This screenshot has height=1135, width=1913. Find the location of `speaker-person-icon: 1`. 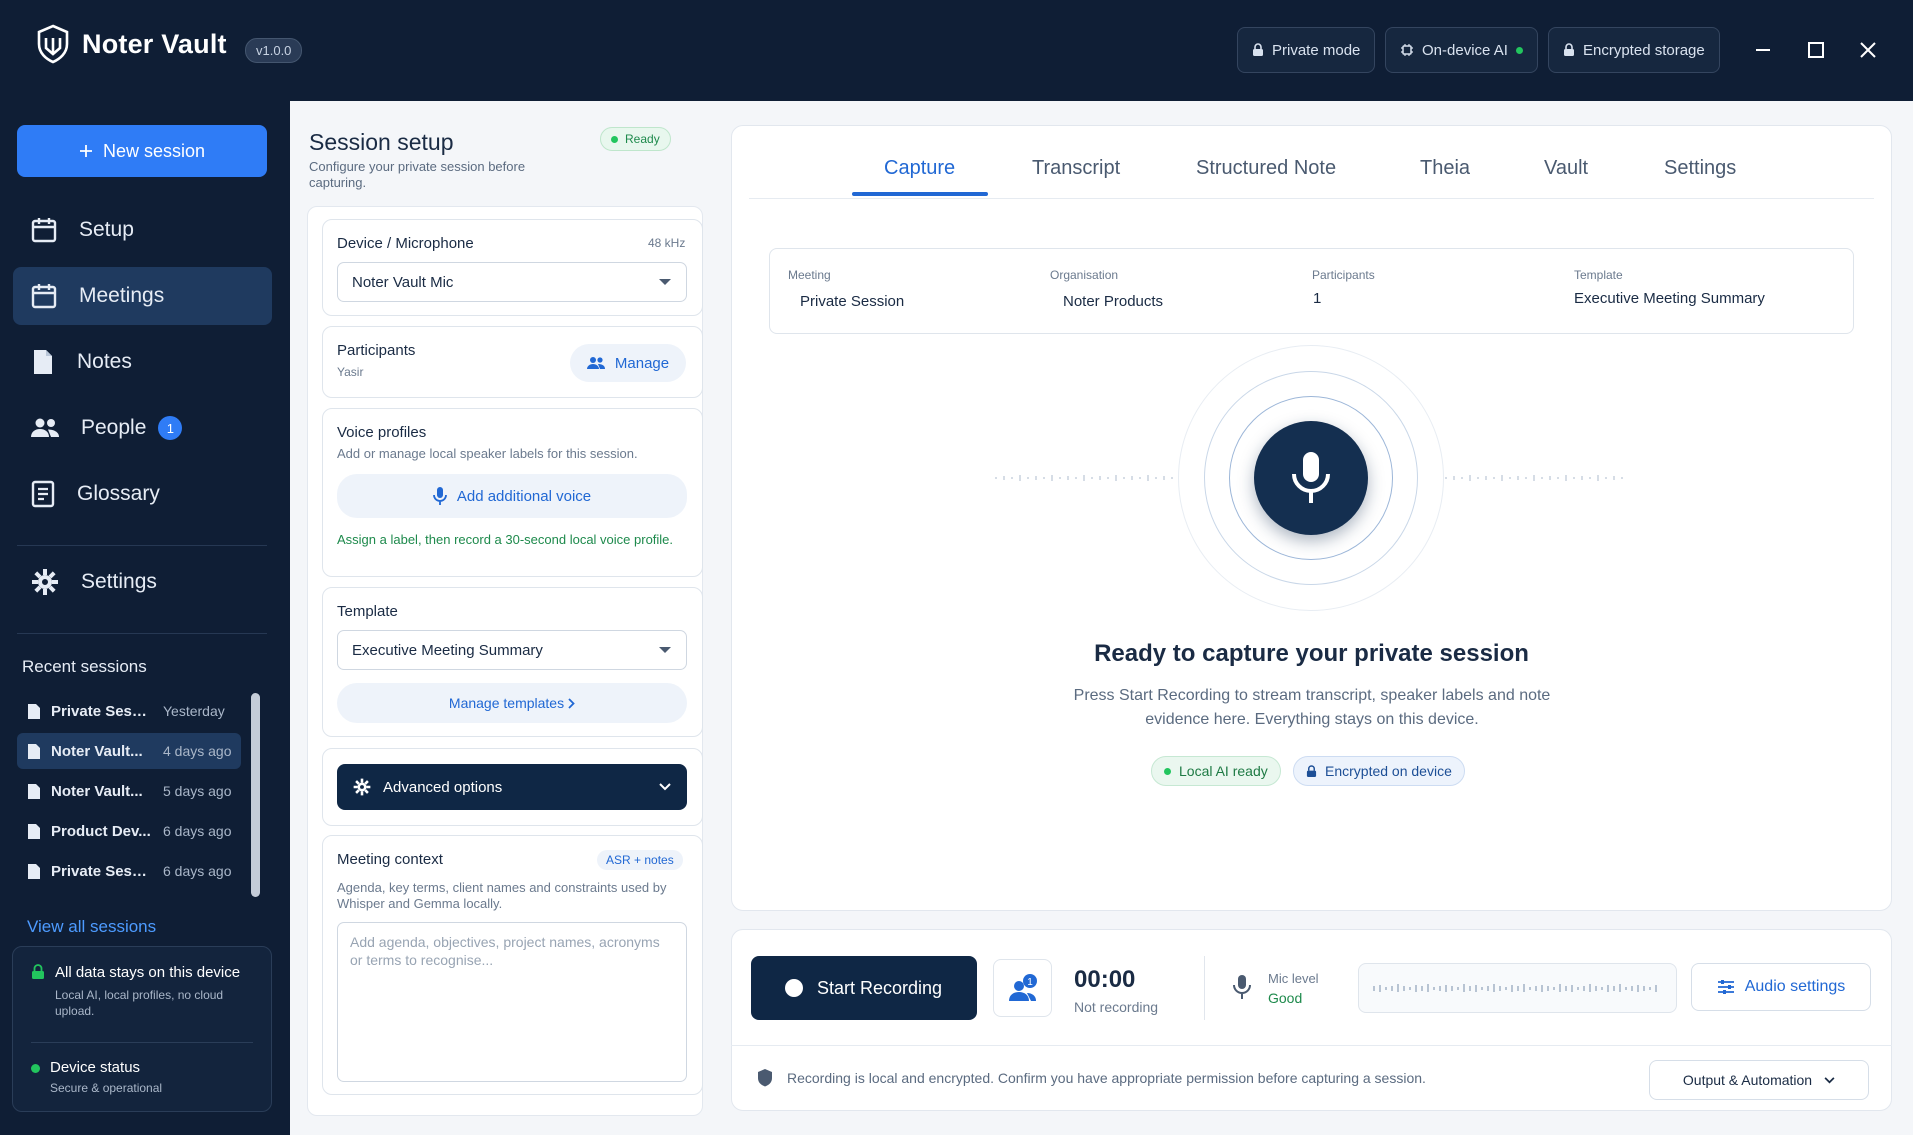

speaker-person-icon: 1 is located at coordinates (1022, 987).